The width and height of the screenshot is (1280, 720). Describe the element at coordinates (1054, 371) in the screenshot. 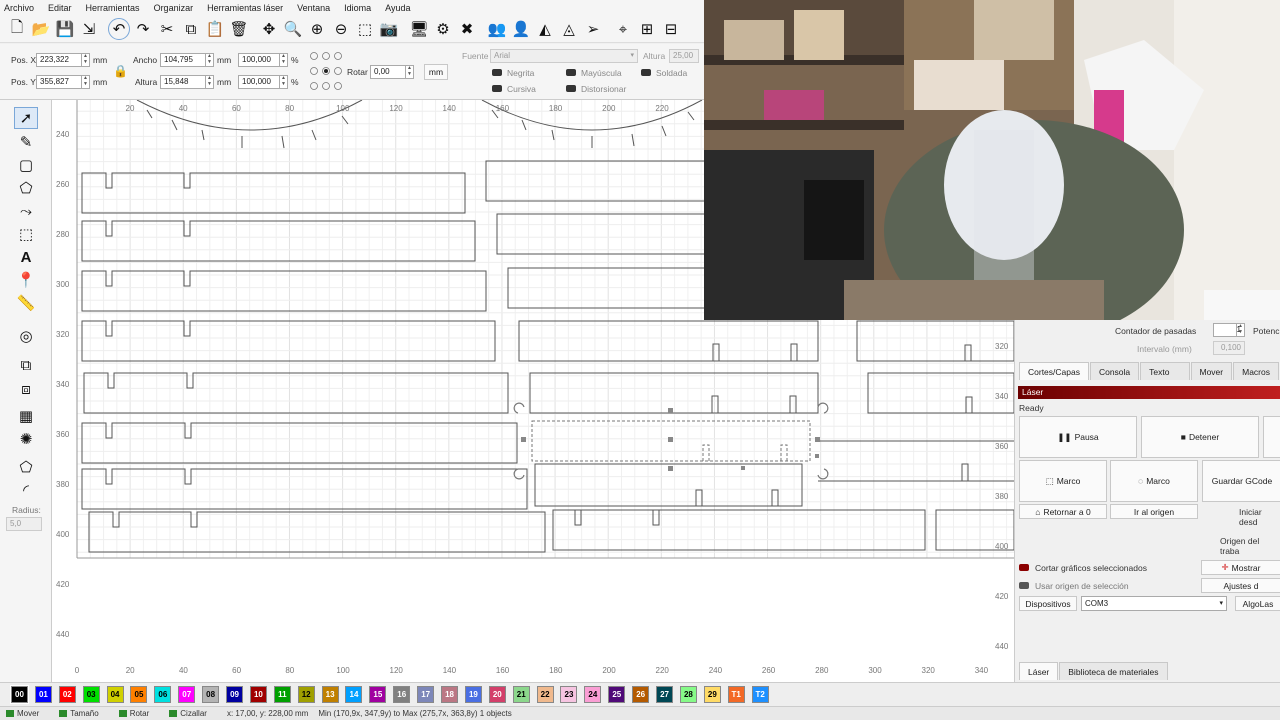

I see `tab-cortes-capas: Cortes/Capas` at that location.